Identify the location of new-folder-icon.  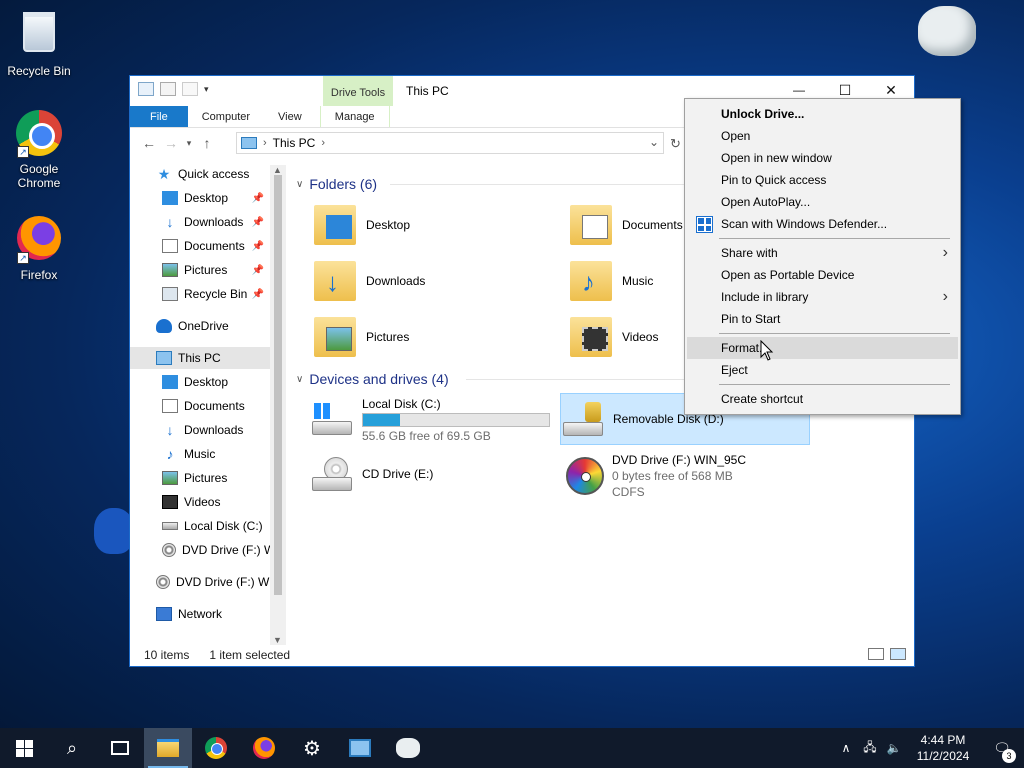
(190, 89).